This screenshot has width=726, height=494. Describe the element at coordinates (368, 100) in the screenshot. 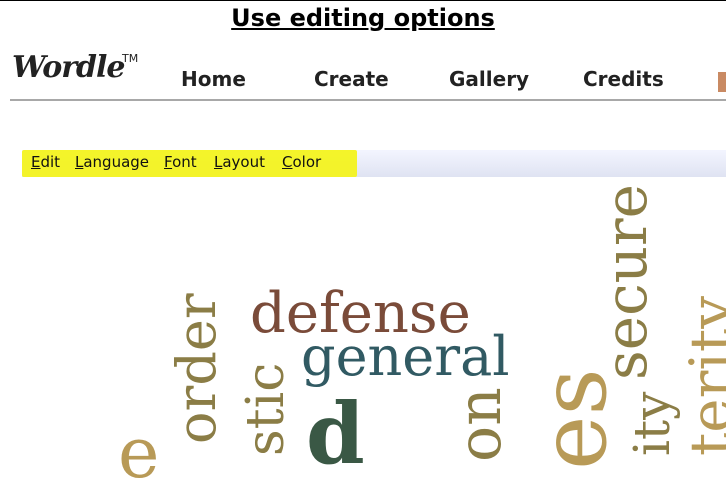

I see `nav-divider` at that location.